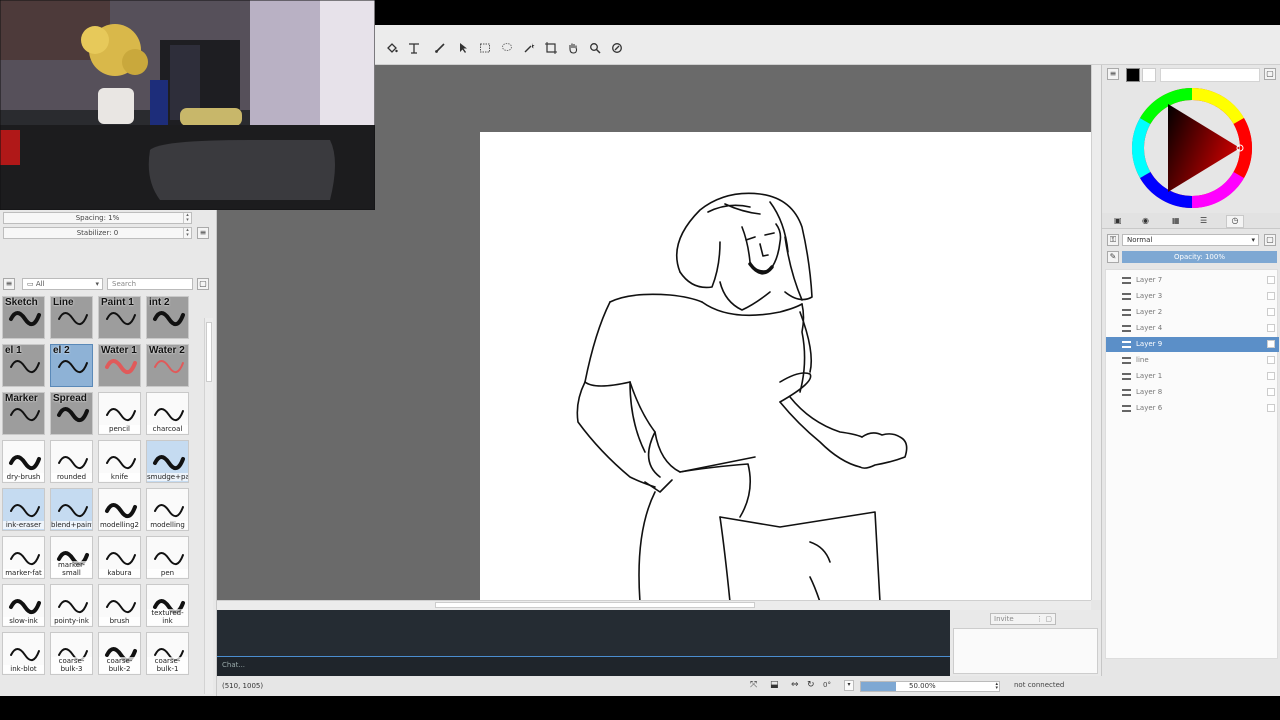  What do you see at coordinates (71, 653) in the screenshot?
I see `brush-preset: coarse-bulk-3` at bounding box center [71, 653].